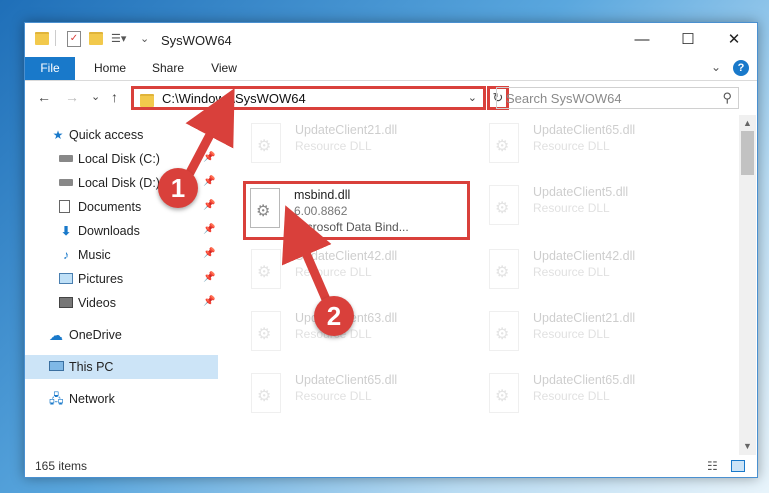 The image size is (769, 493). Describe the element at coordinates (307, 255) in the screenshot. I see `arrow-to-file` at that location.